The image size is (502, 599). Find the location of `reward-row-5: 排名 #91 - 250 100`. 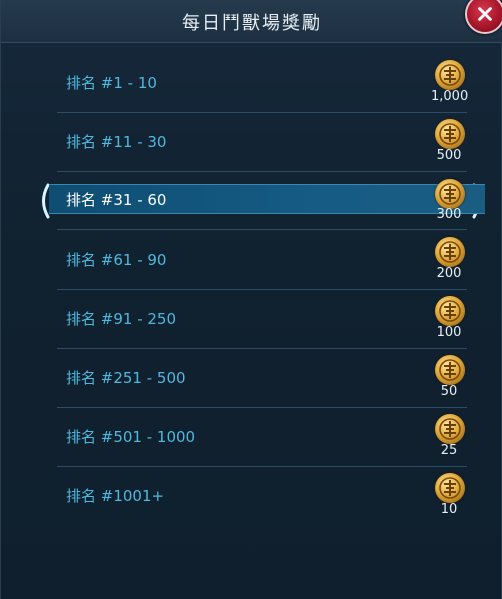

reward-row-5: 排名 #91 - 250 100 is located at coordinates (262, 320).